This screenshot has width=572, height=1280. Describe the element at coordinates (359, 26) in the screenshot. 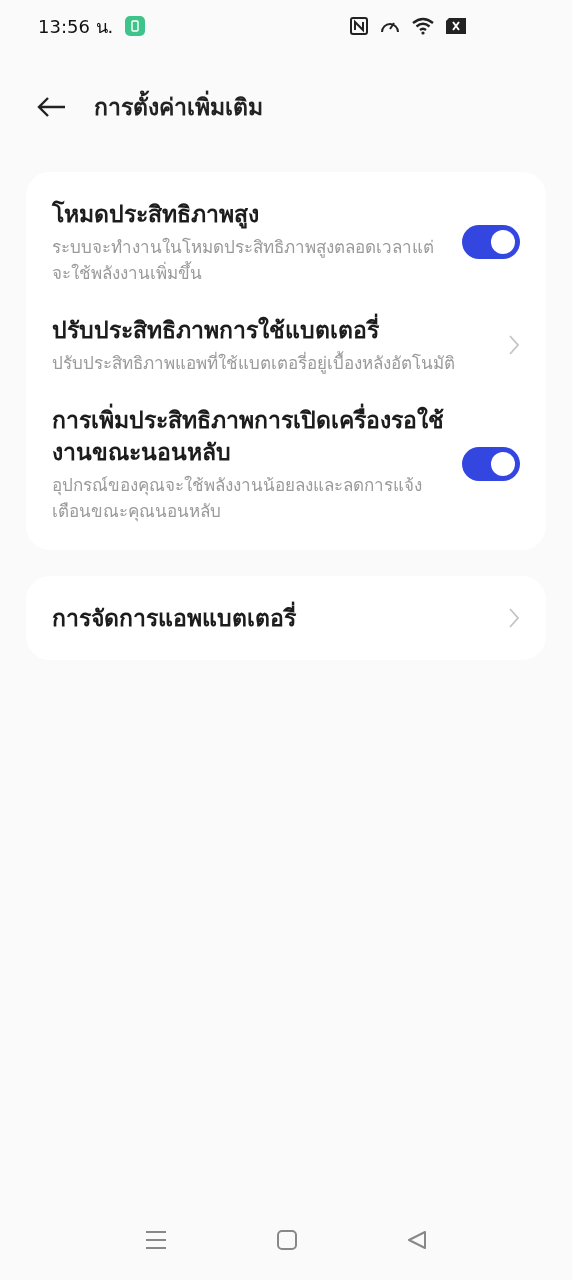

I see `nfc-icon` at that location.